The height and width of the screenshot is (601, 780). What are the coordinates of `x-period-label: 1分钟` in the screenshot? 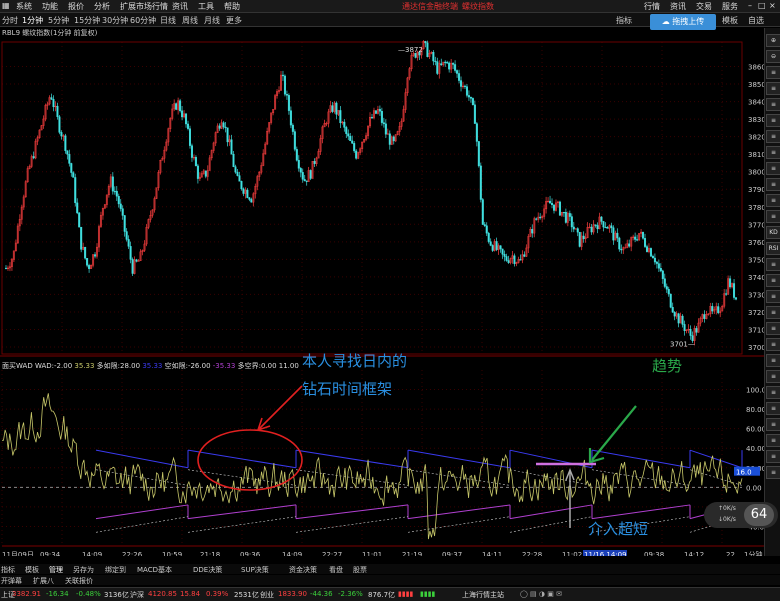 It's located at (753, 553).